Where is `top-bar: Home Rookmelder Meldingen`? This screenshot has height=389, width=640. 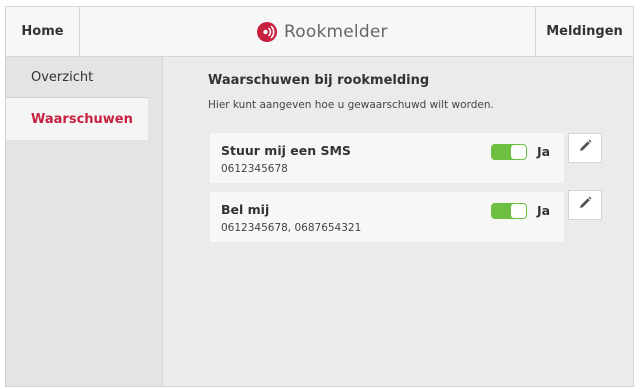 top-bar: Home Rookmelder Meldingen is located at coordinates (319, 32).